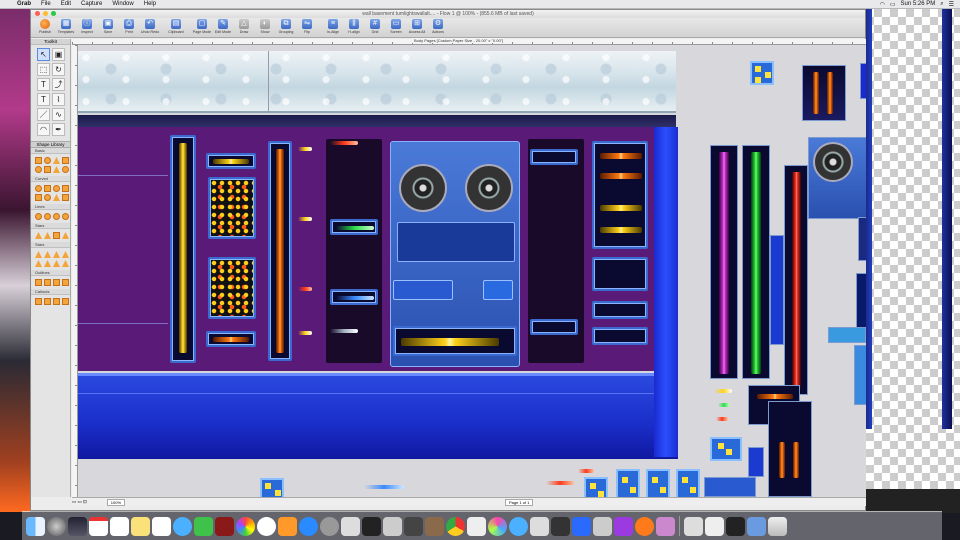  Describe the element at coordinates (79, 502) in the screenshot. I see `view-mode-icon: ▭ ▭ ⊡` at that location.